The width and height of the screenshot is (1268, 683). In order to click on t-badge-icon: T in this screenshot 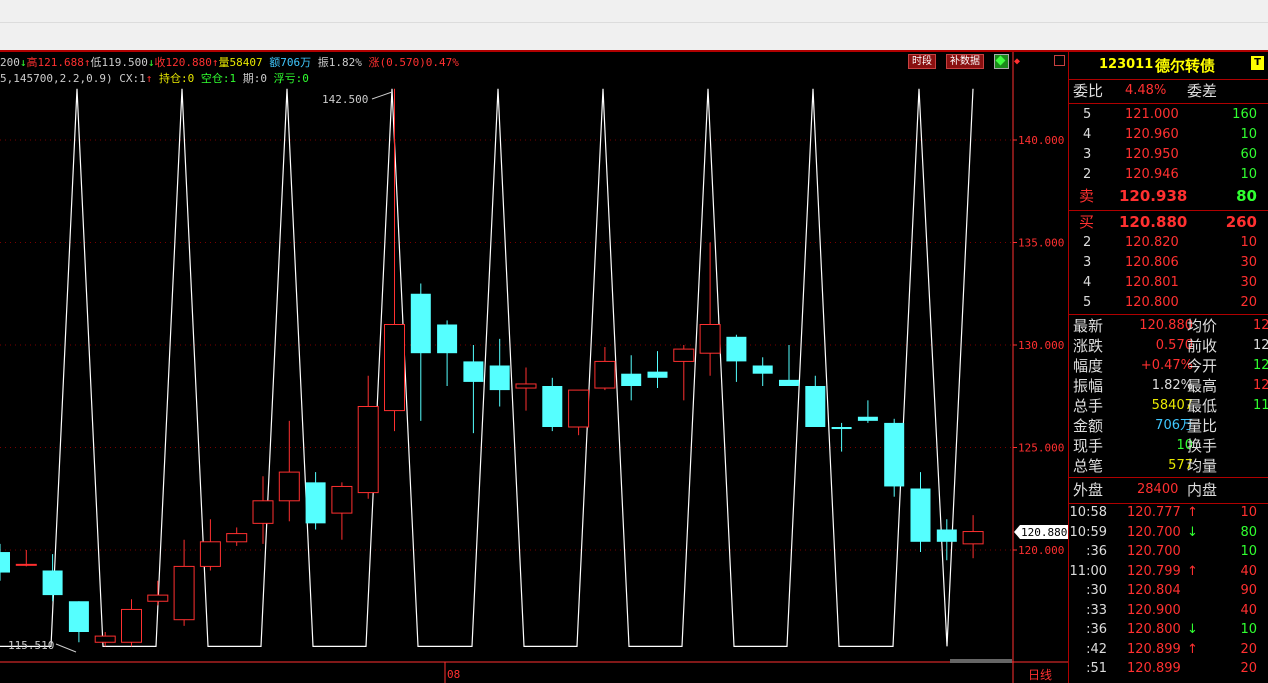, I will do `click(1257, 63)`.